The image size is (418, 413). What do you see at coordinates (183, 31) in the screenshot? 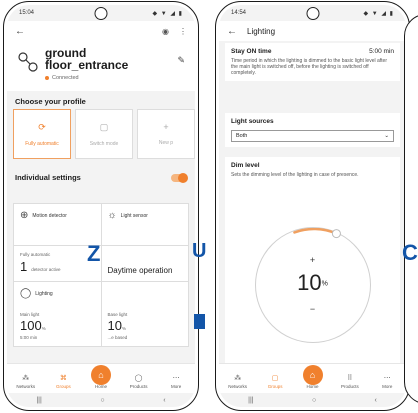
I see `more-vert-icon: ⋮` at bounding box center [183, 31].